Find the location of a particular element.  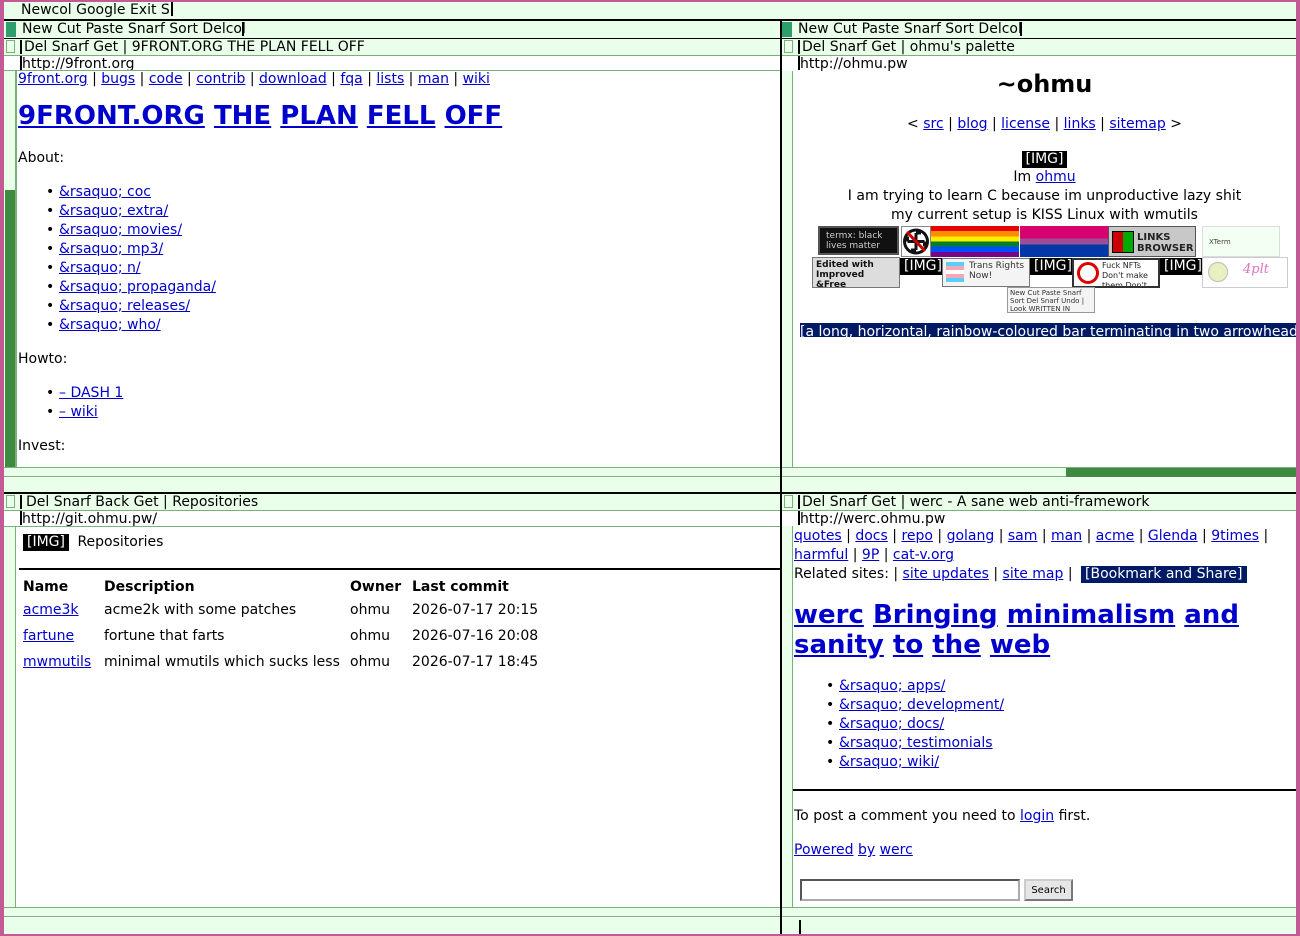

git-url-bar: http://git.ohmu.pw/ is located at coordinates (392, 518).